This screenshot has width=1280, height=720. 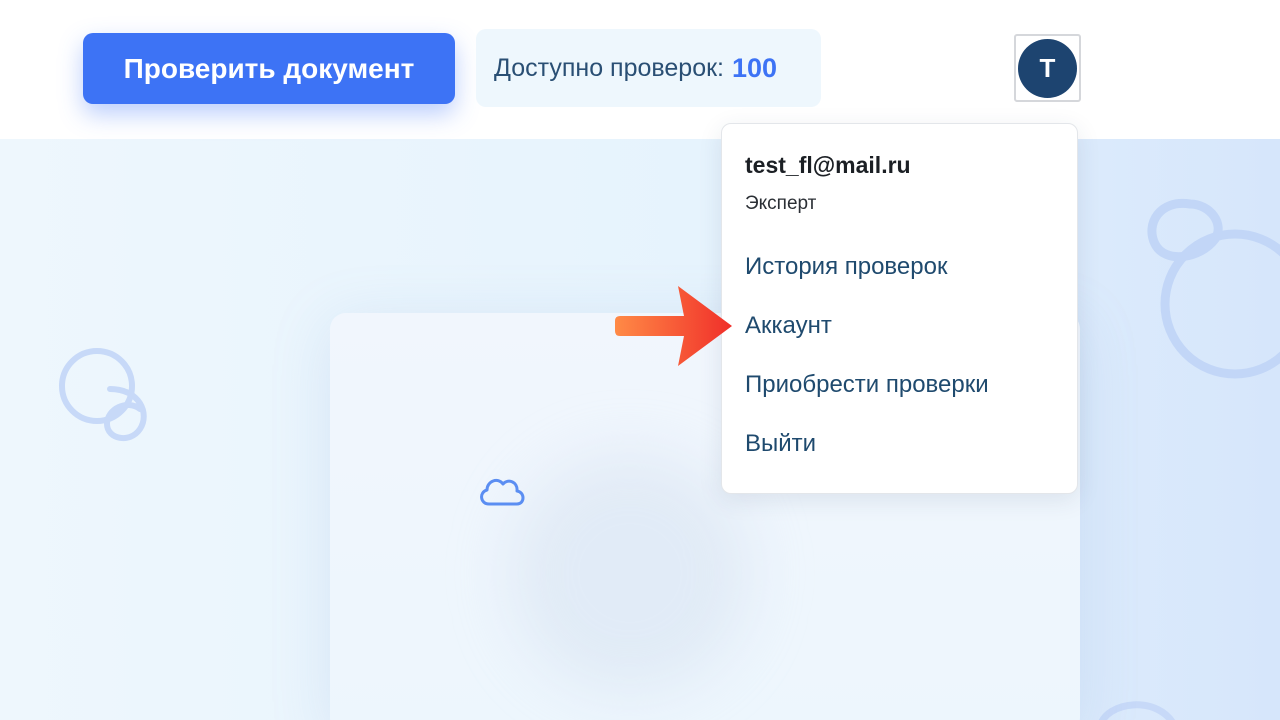 I want to click on swirl-decoration-right, so click(x=1213, y=288).